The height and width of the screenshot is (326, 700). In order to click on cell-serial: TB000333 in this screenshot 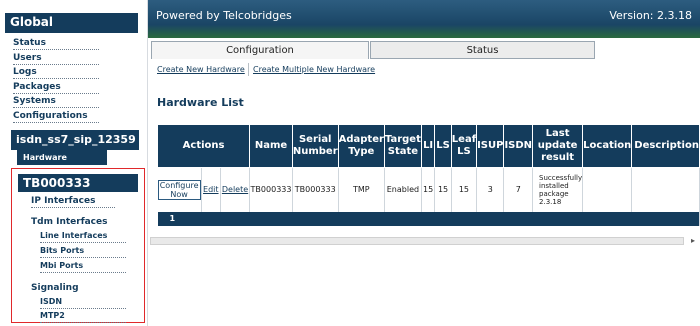, I will do `click(315, 189)`.